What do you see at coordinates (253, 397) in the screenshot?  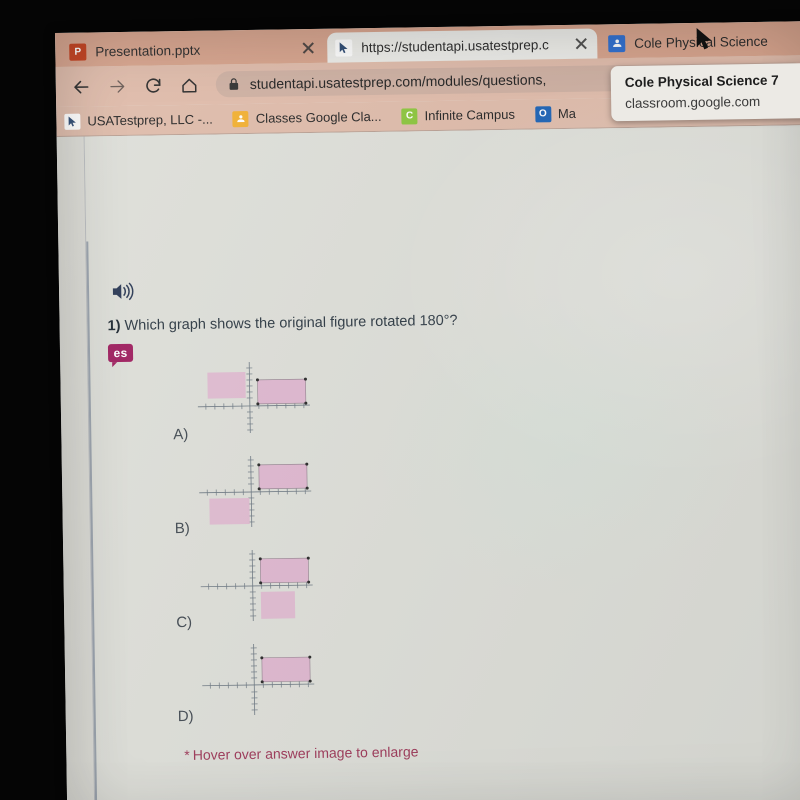 I see `graph-a` at bounding box center [253, 397].